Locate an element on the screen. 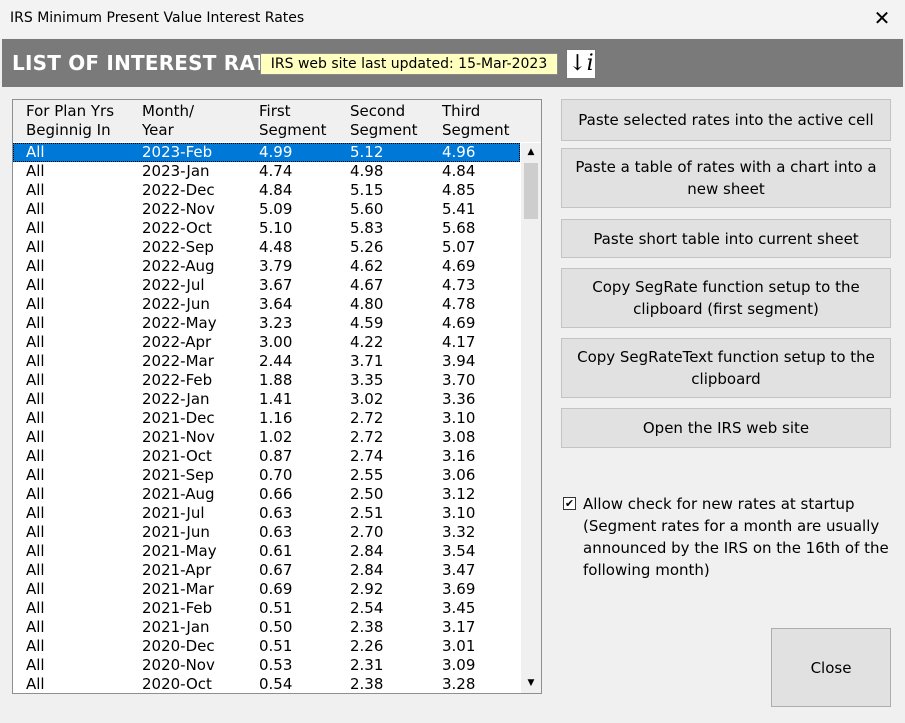 The height and width of the screenshot is (723, 905). table-row: All 2020-Nov 0.53 2.31 3.09 is located at coordinates (266, 665).